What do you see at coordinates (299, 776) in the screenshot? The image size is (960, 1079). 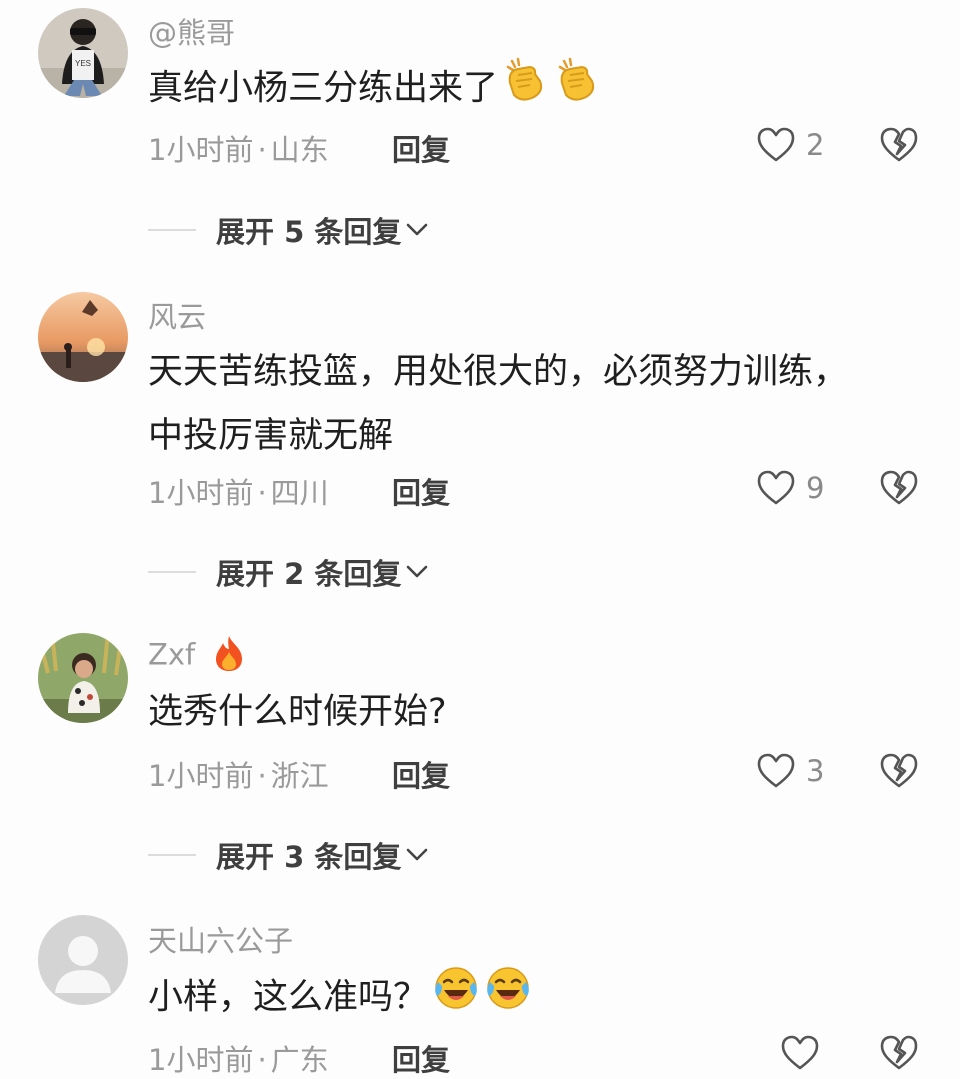 I see `comment-location: 浙江` at bounding box center [299, 776].